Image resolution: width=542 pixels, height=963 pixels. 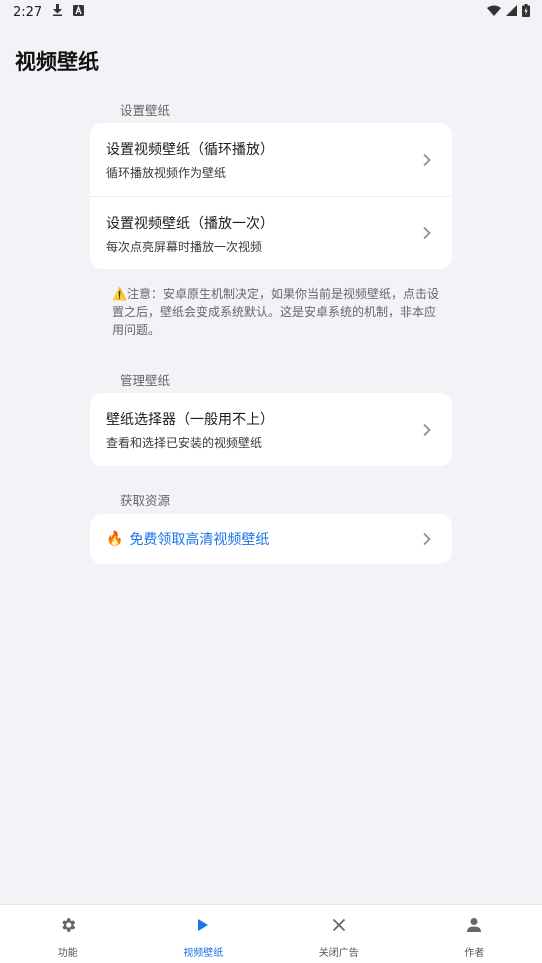 What do you see at coordinates (511, 12) in the screenshot?
I see `signal-icon` at bounding box center [511, 12].